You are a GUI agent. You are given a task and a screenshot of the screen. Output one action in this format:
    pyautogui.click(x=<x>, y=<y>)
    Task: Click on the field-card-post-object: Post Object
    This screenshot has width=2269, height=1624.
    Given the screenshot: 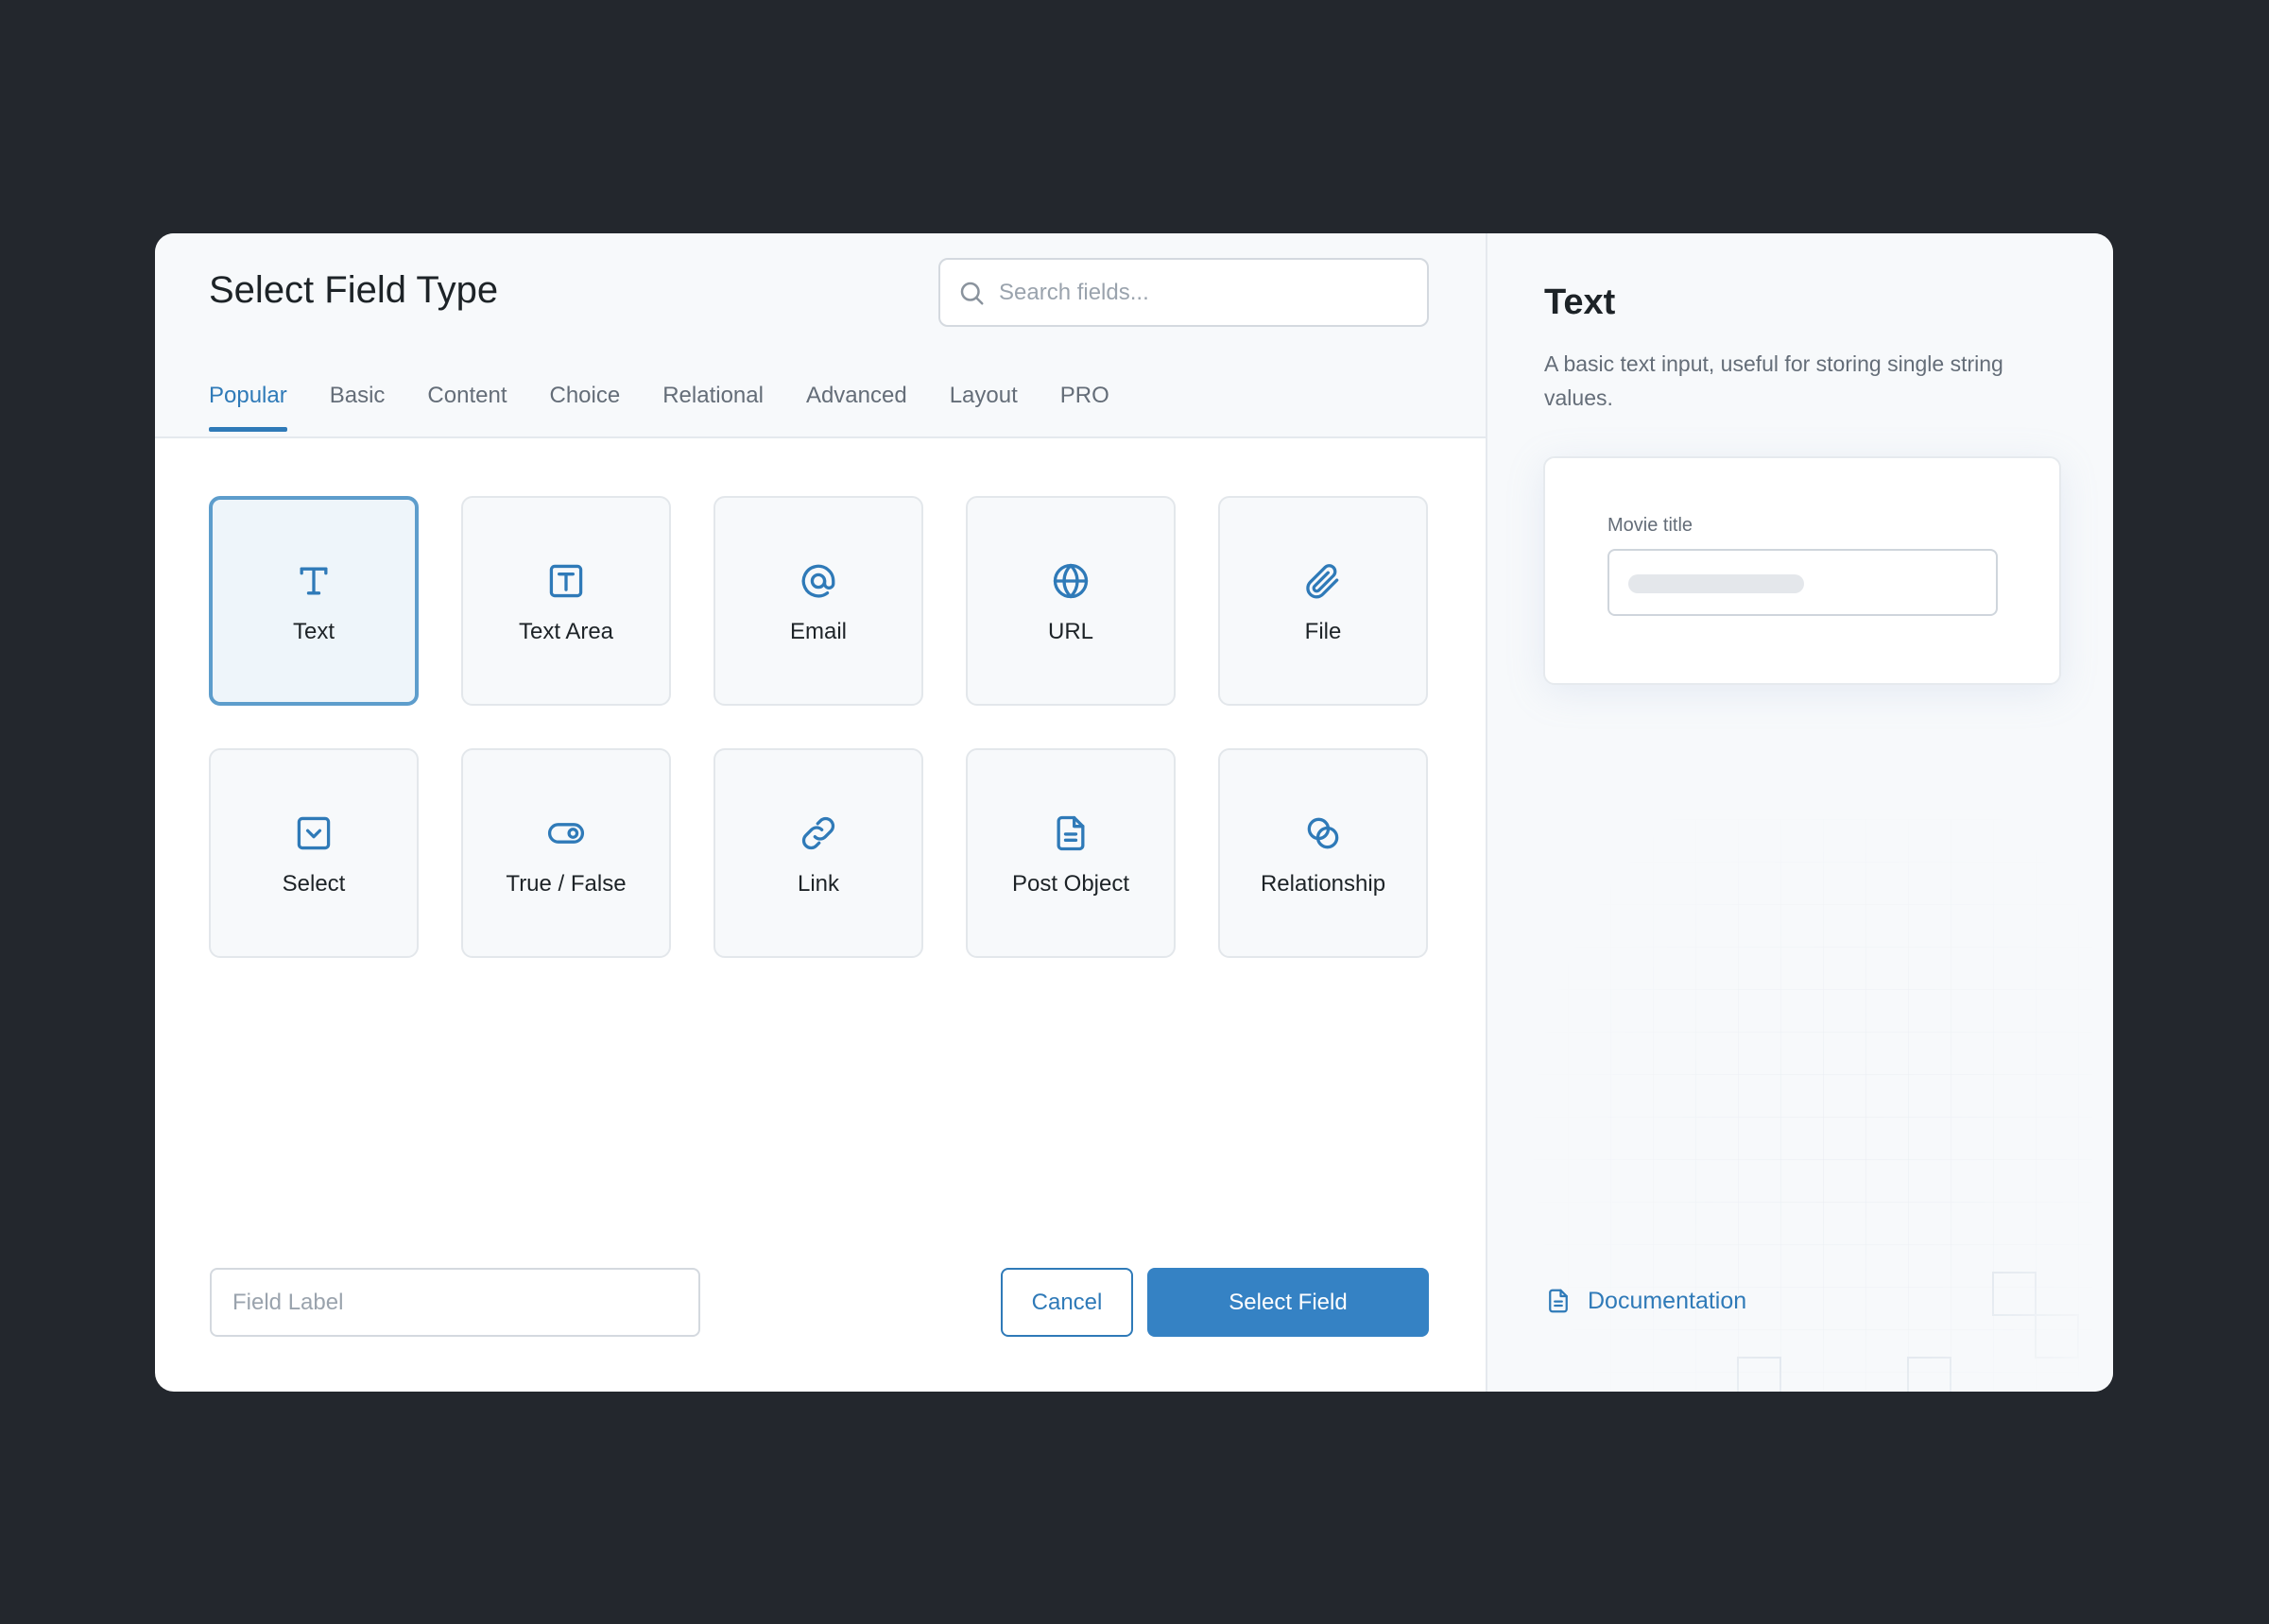 What is the action you would take?
    pyautogui.click(x=1071, y=853)
    